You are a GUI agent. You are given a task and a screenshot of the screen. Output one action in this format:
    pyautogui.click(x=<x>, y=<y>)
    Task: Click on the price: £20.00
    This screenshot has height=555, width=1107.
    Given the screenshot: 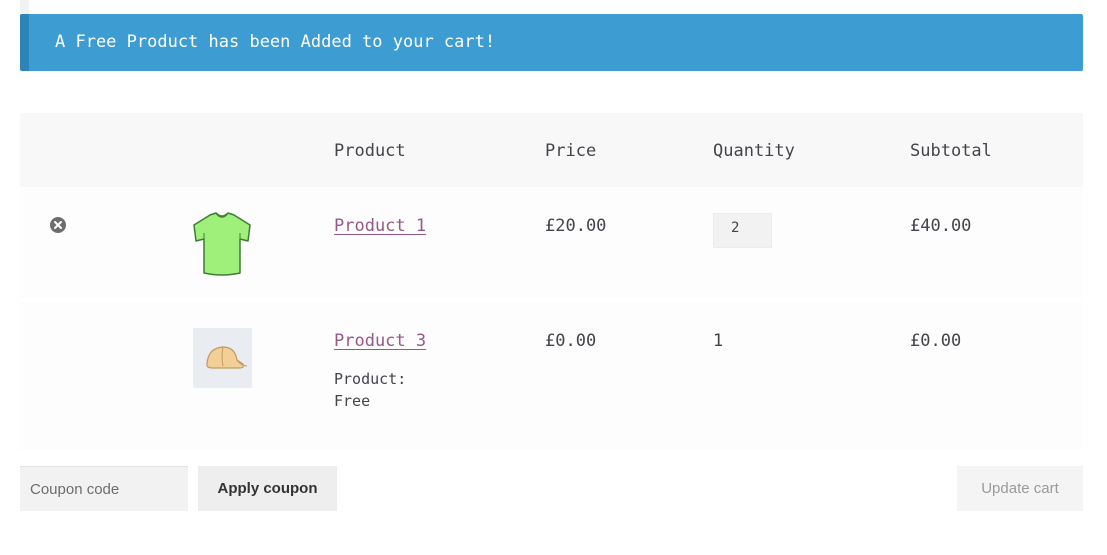 What is the action you would take?
    pyautogui.click(x=576, y=226)
    